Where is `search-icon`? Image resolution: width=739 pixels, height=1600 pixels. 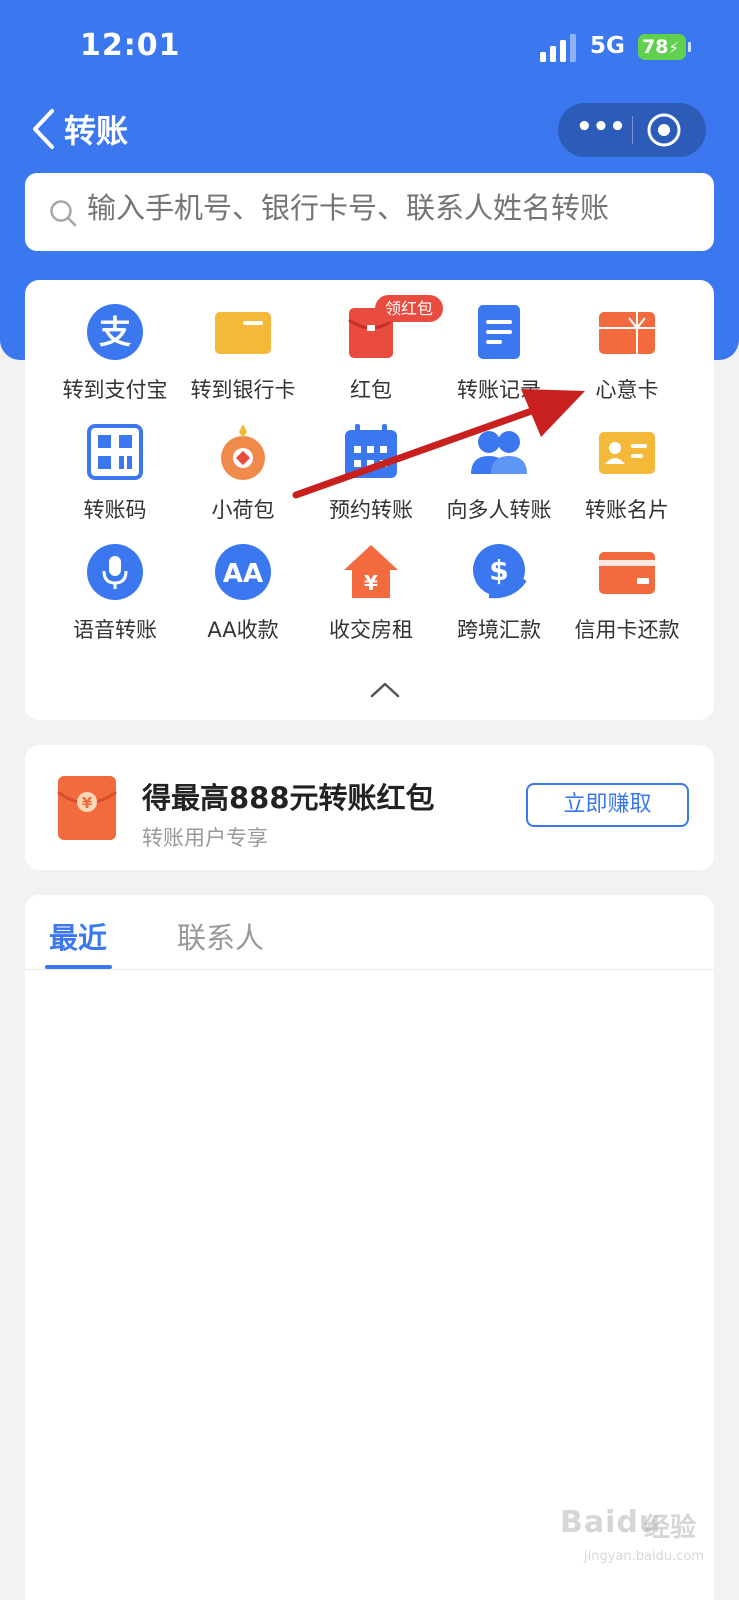
search-icon is located at coordinates (63, 213).